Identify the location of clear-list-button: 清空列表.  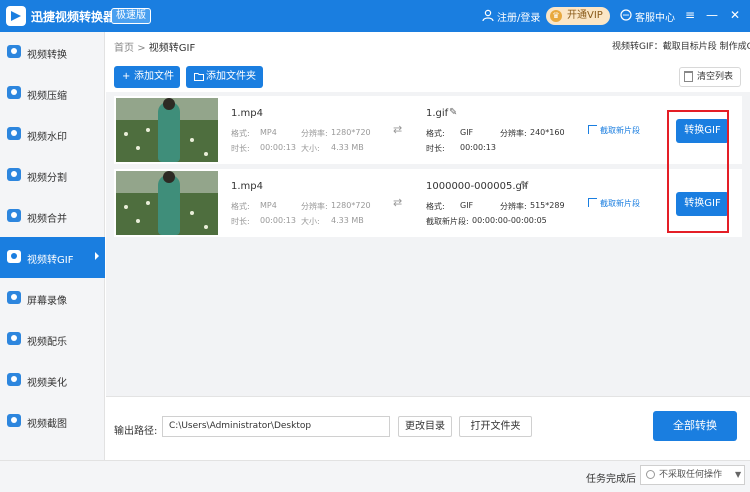
(710, 77).